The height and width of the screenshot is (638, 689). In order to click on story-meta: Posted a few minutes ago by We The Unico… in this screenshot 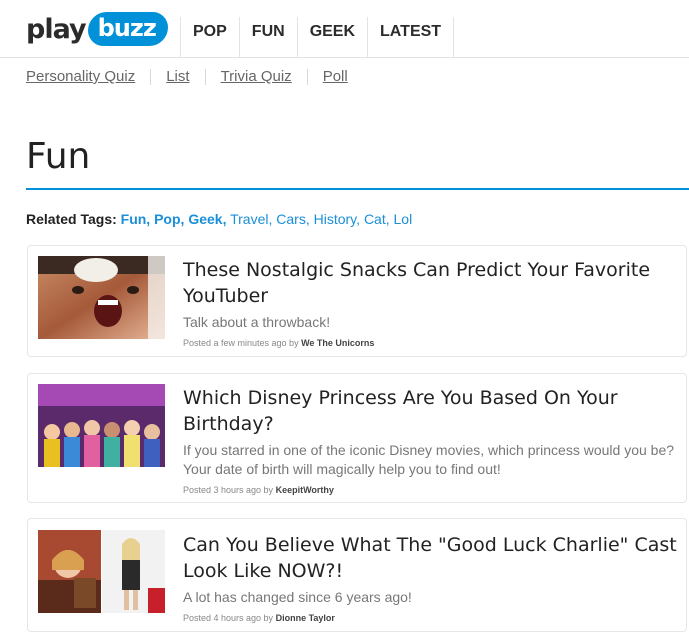, I will do `click(430, 343)`.